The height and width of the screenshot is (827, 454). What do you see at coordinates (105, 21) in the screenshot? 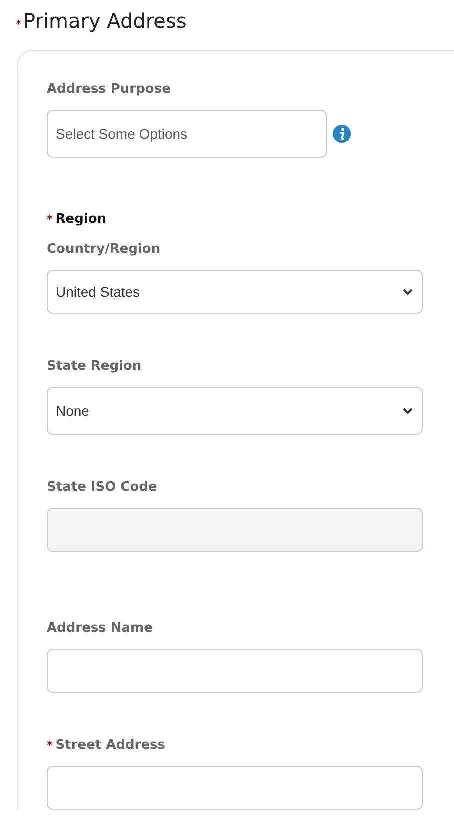
I see `section-title: Primary Address` at bounding box center [105, 21].